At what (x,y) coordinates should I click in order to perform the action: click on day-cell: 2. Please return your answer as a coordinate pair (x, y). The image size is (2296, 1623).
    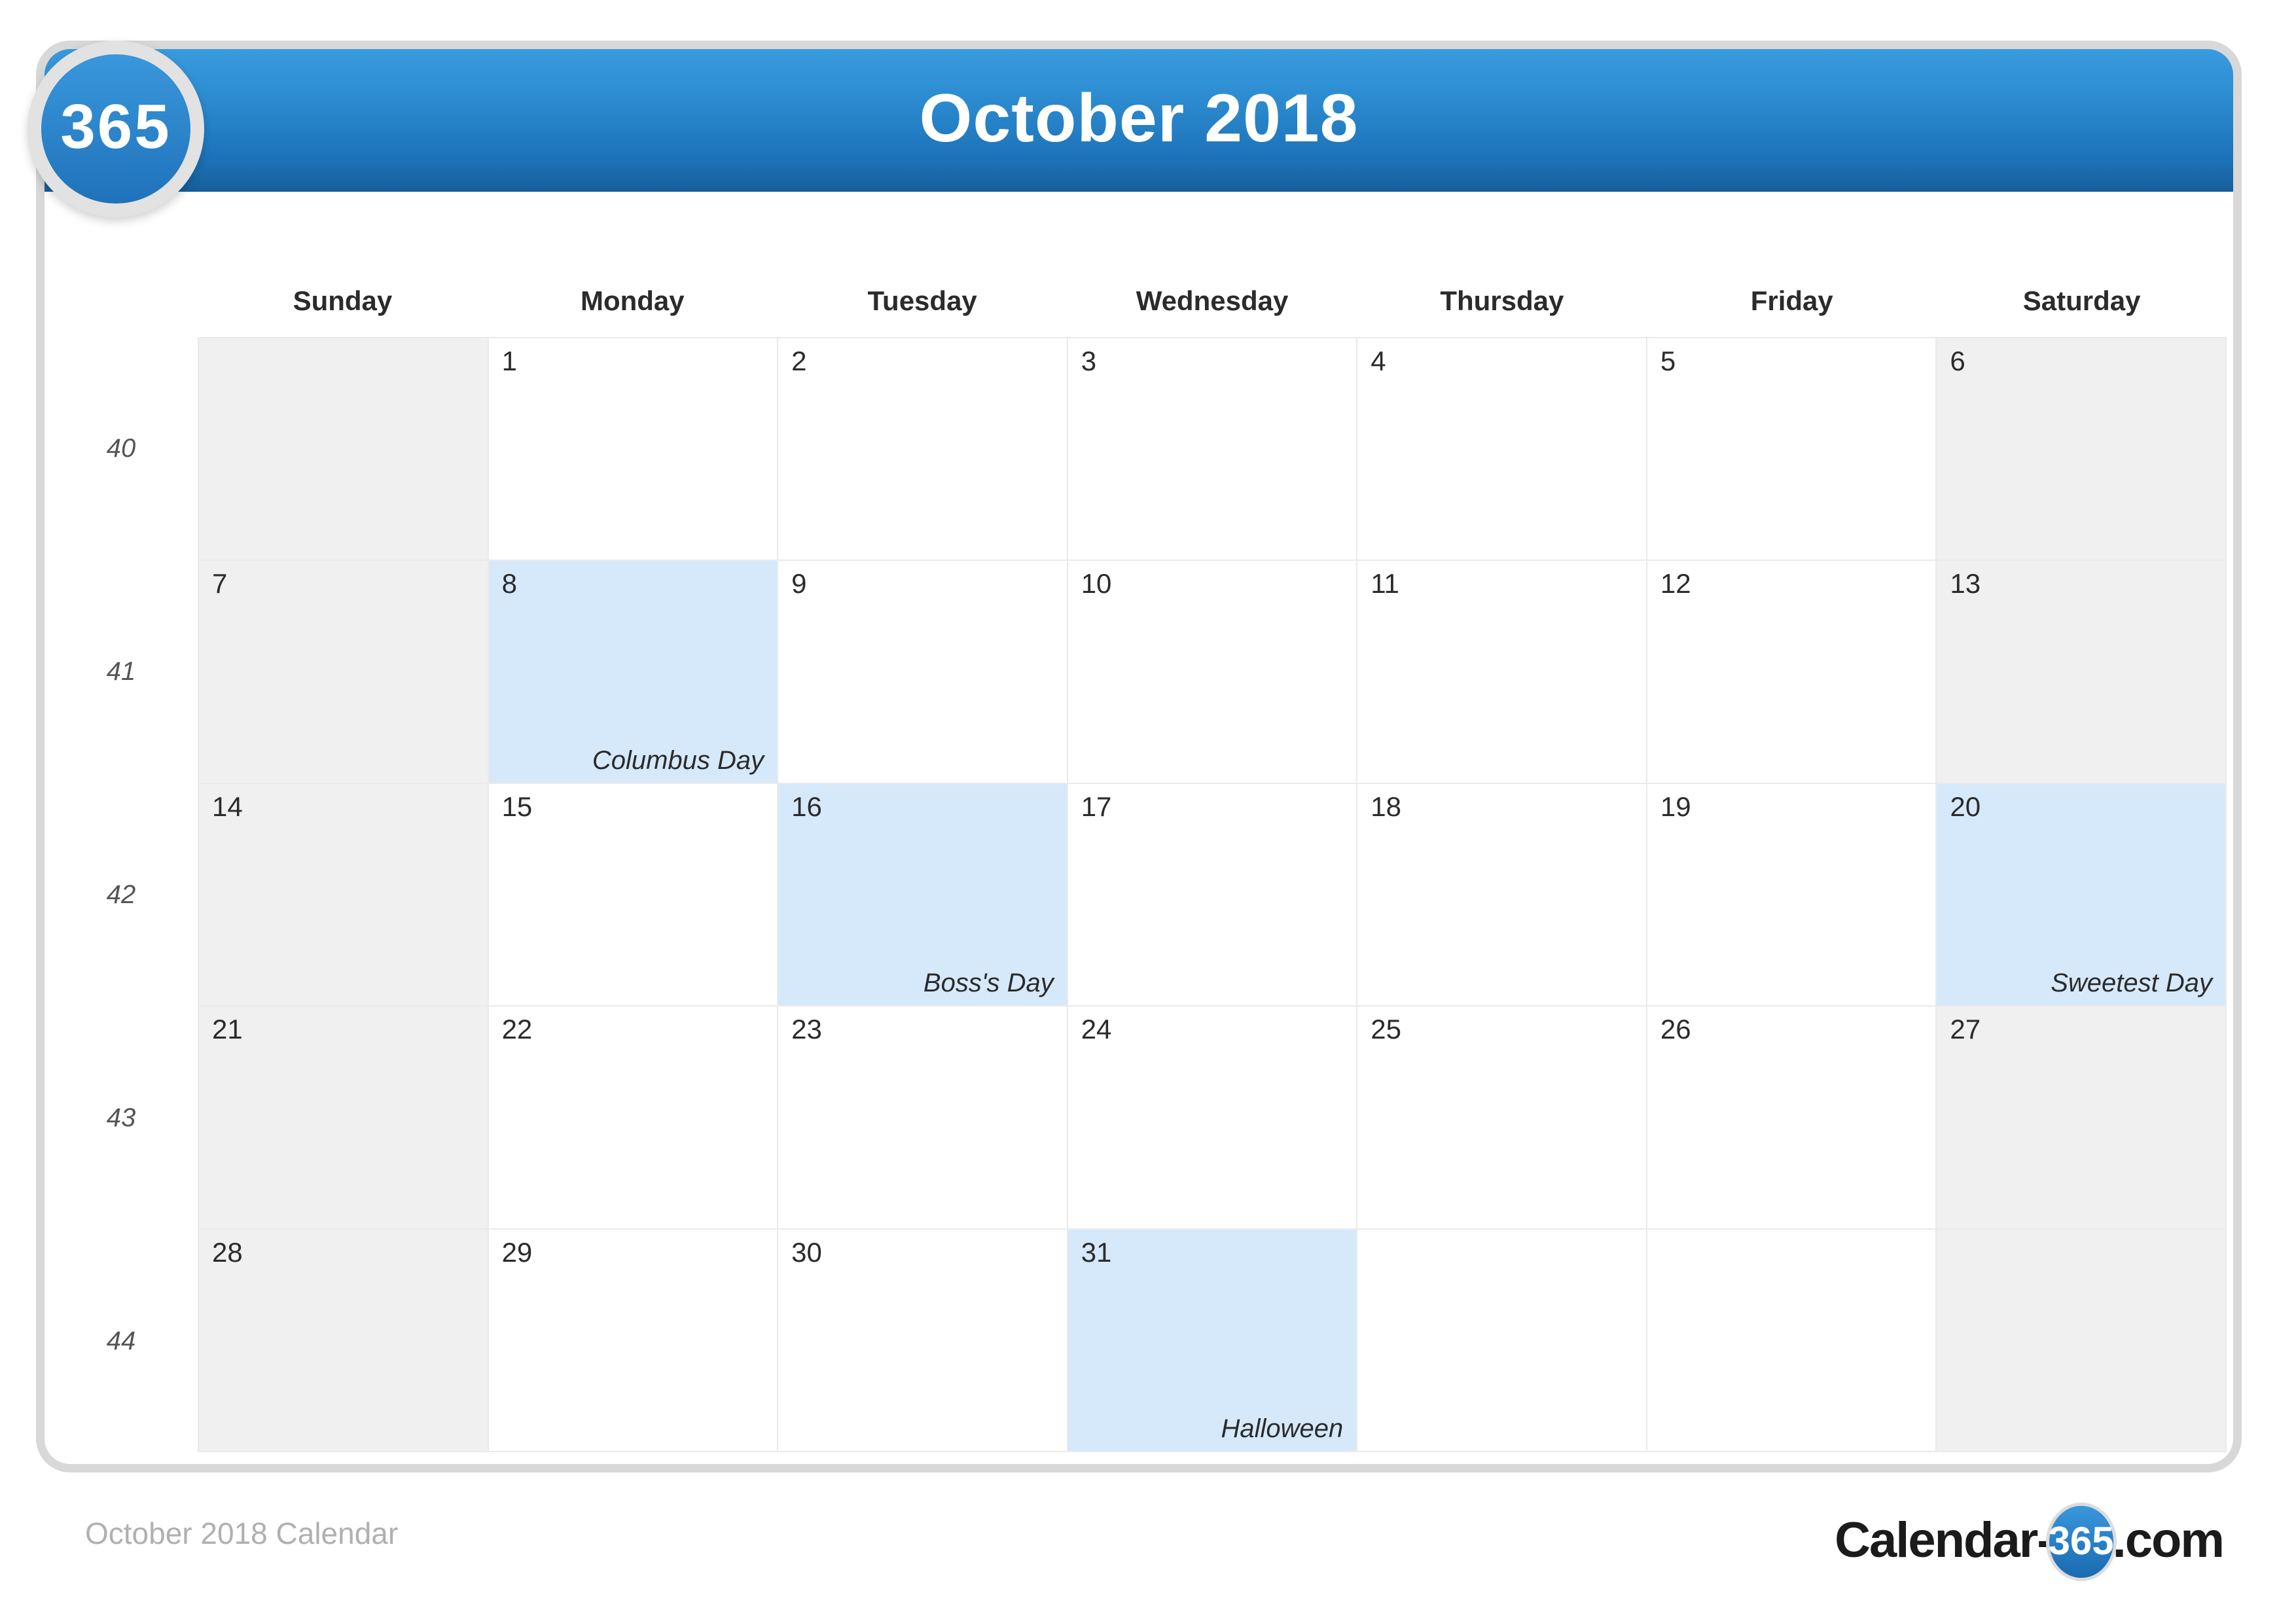
    Looking at the image, I should click on (923, 450).